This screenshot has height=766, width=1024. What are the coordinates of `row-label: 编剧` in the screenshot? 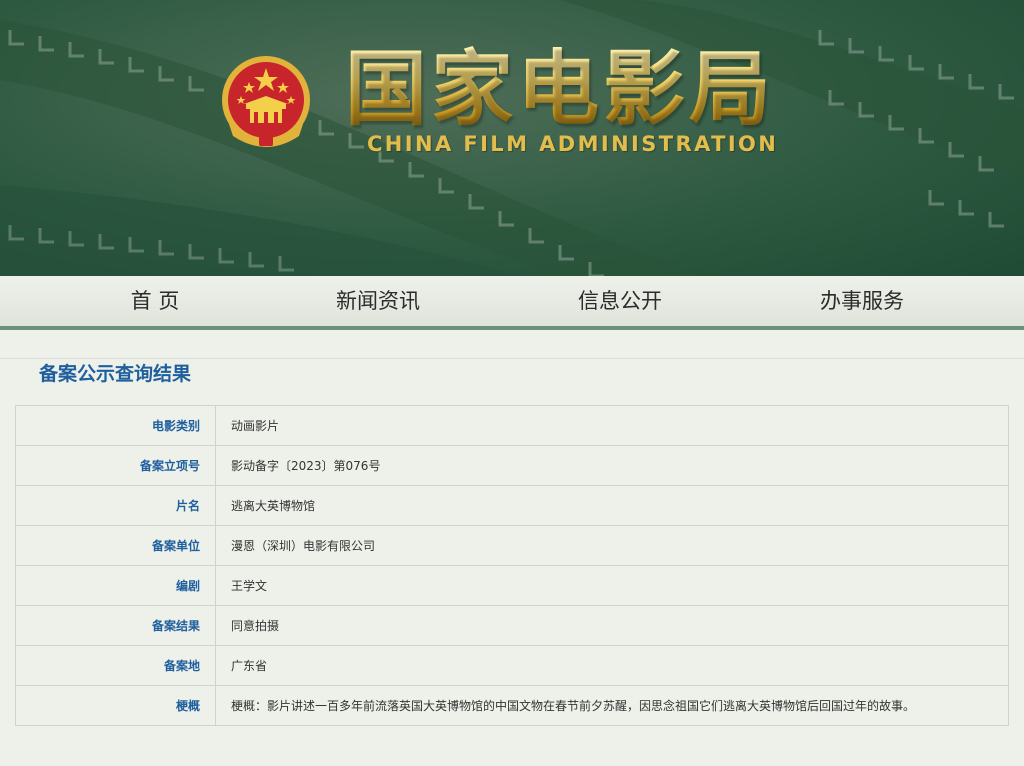 It's located at (115, 585).